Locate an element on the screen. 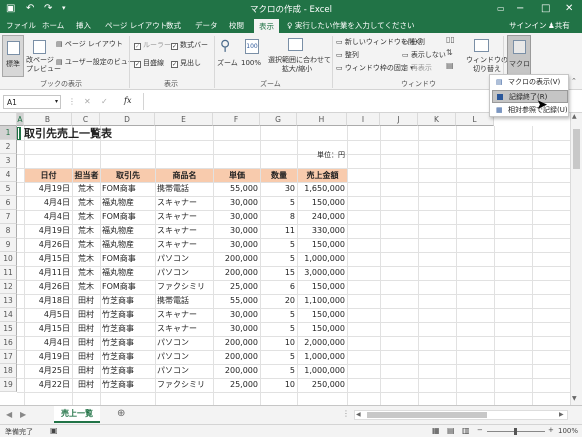  table-cell: 30 is located at coordinates (278, 189).